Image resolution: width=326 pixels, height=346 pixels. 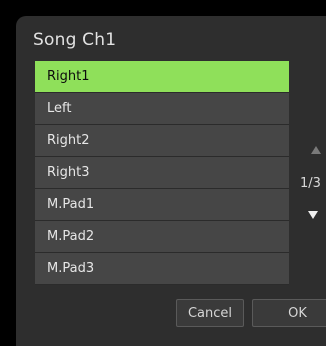 I want to click on list-item-right3: Right3, so click(x=162, y=173).